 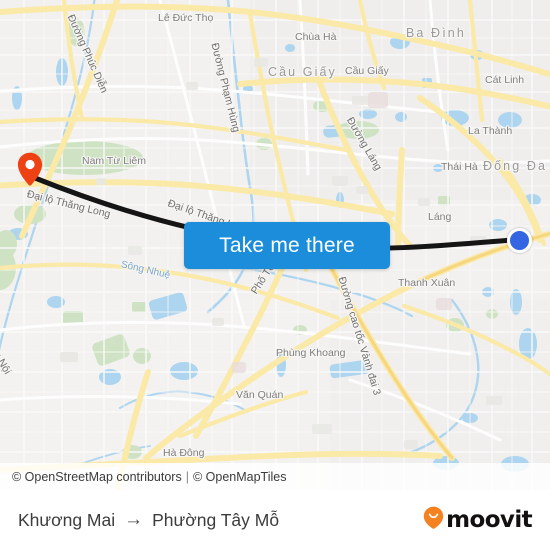 I want to click on take-me-there-button: Take me there, so click(x=287, y=245).